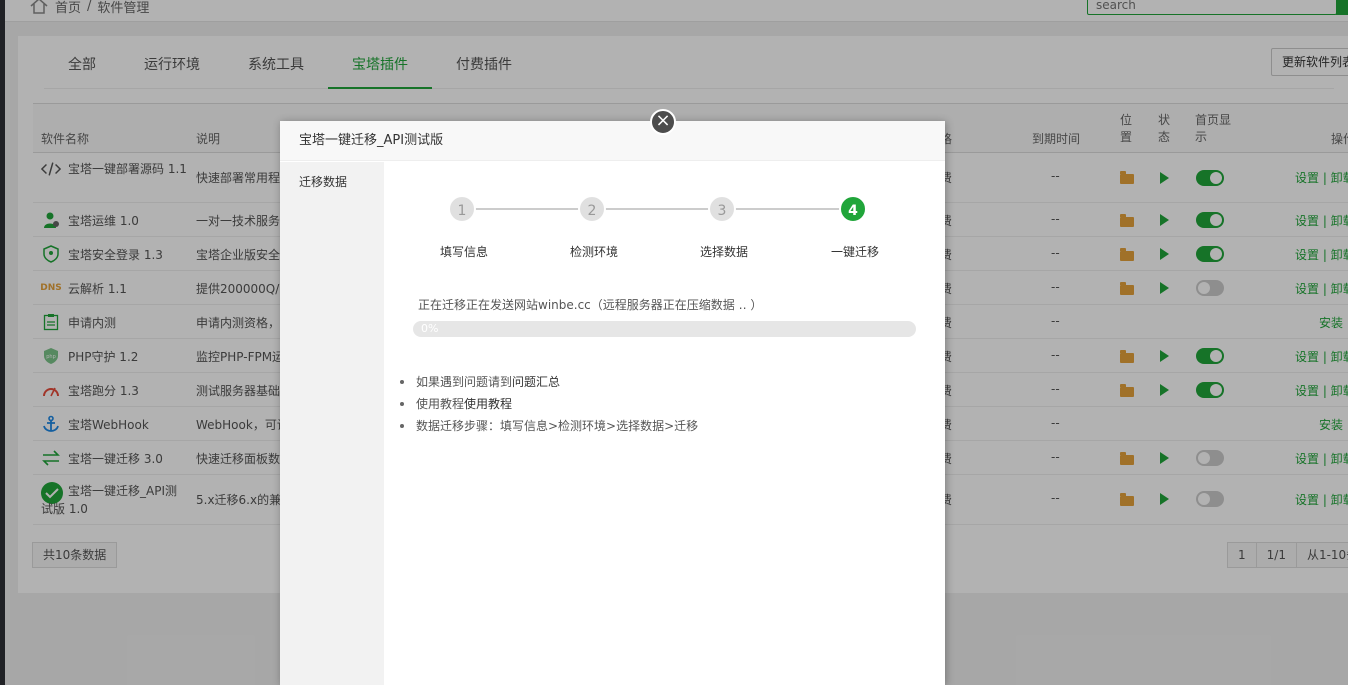 The width and height of the screenshot is (1348, 685). Describe the element at coordinates (723, 252) in the screenshot. I see `step-3-label: 选择数据` at that location.